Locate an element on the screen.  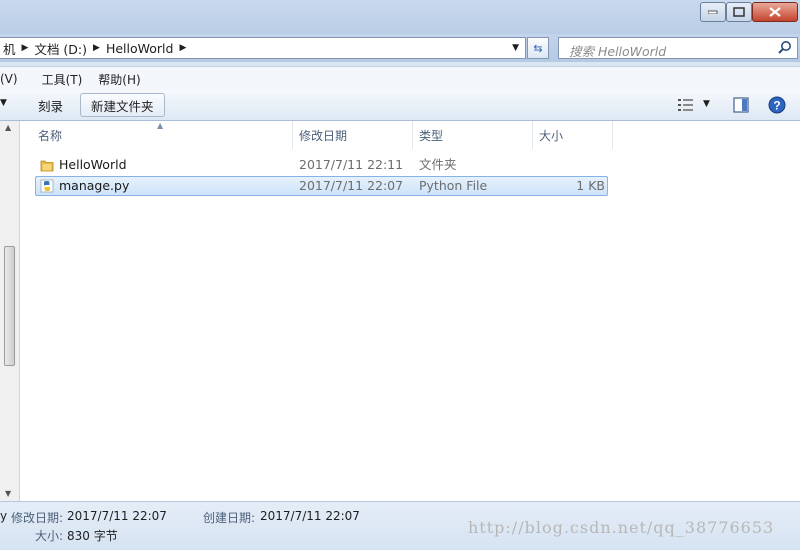
created-label: 创建日期: is located at coordinates (229, 518).